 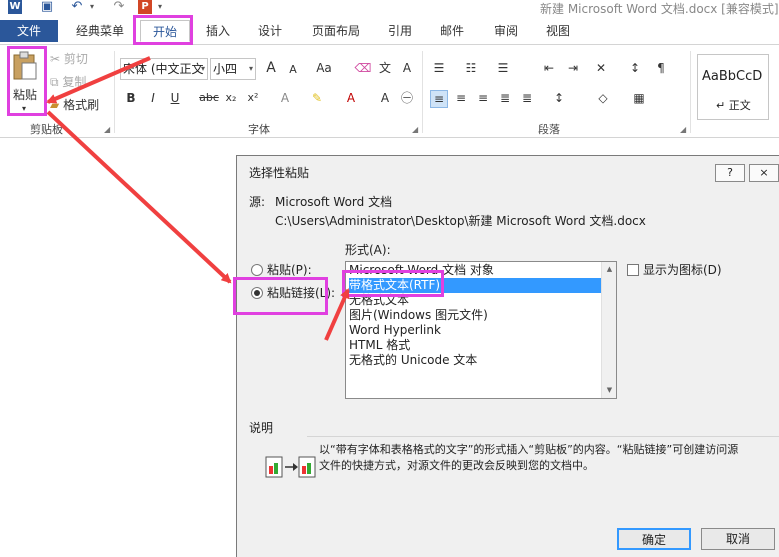 What do you see at coordinates (337, 314) in the screenshot?
I see `arrow-to-rtf-item` at bounding box center [337, 314].